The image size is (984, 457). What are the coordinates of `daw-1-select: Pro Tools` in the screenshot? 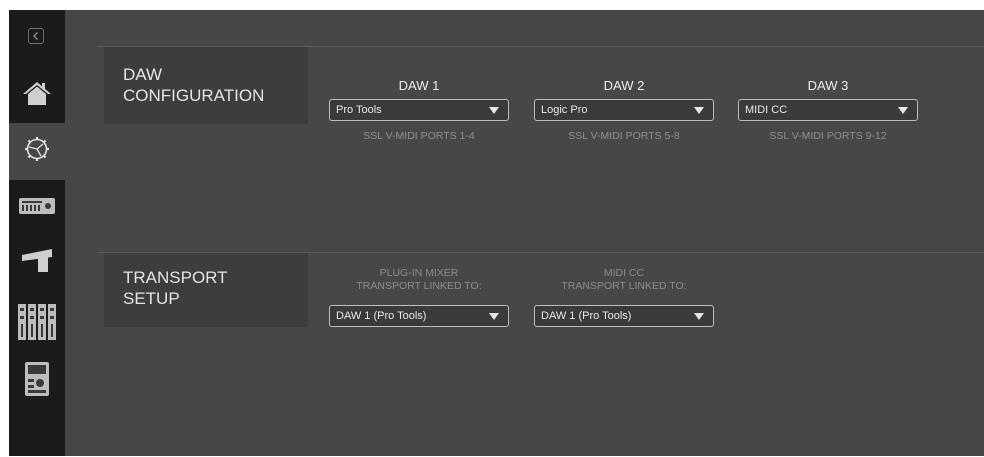 It's located at (419, 110).